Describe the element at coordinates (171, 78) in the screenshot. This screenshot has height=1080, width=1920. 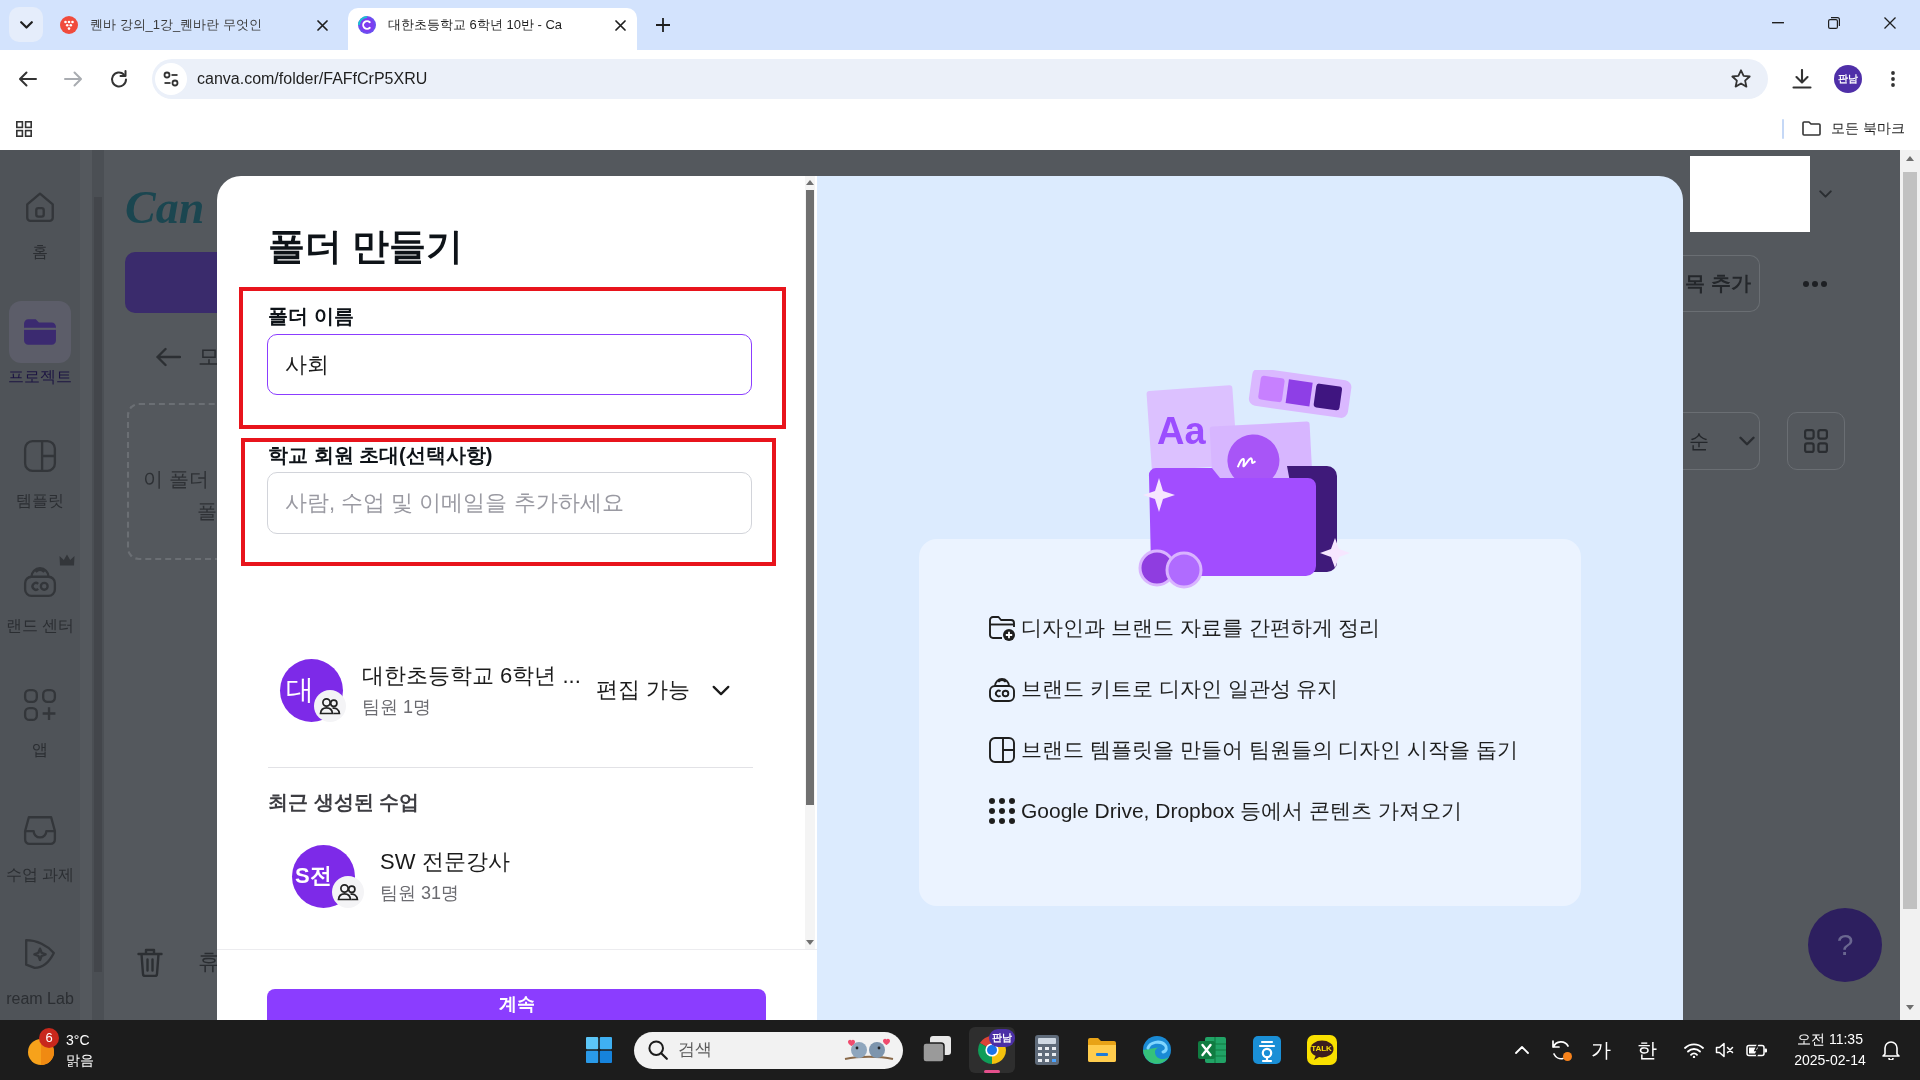
I see `tune-icon` at that location.